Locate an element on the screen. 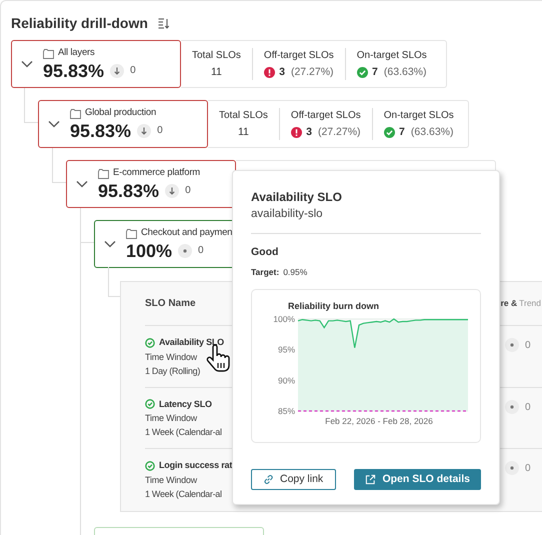  layer-card: E-commerce platform 95.83% 0 is located at coordinates (151, 184).